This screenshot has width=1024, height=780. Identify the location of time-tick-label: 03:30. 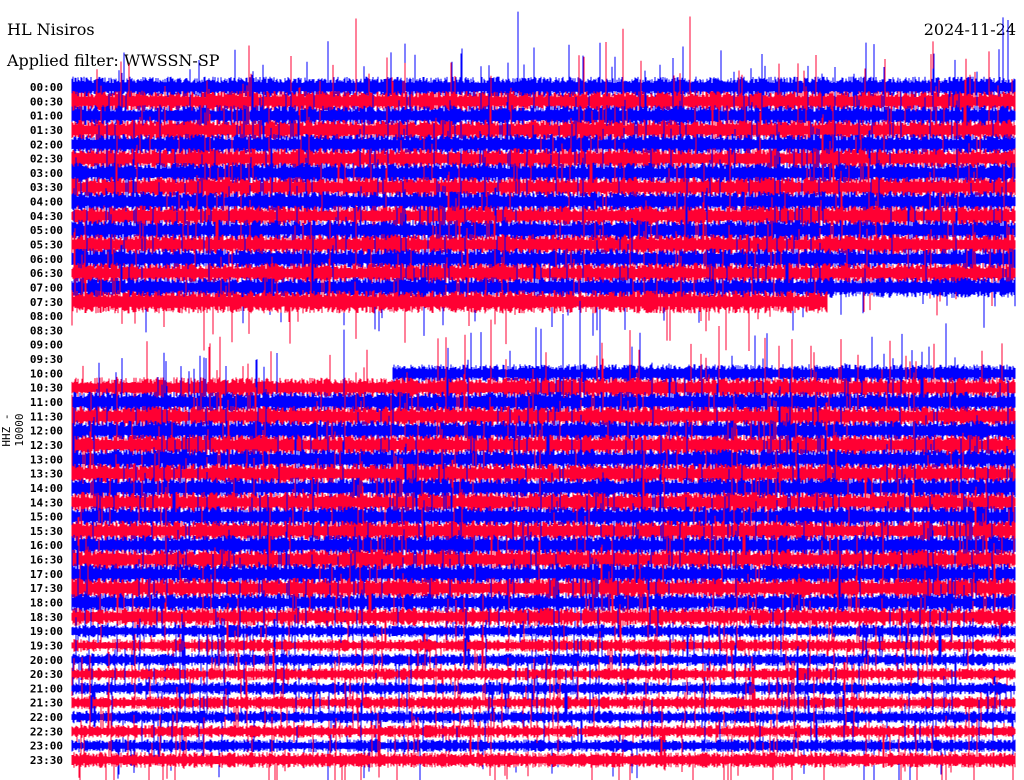
(46, 187).